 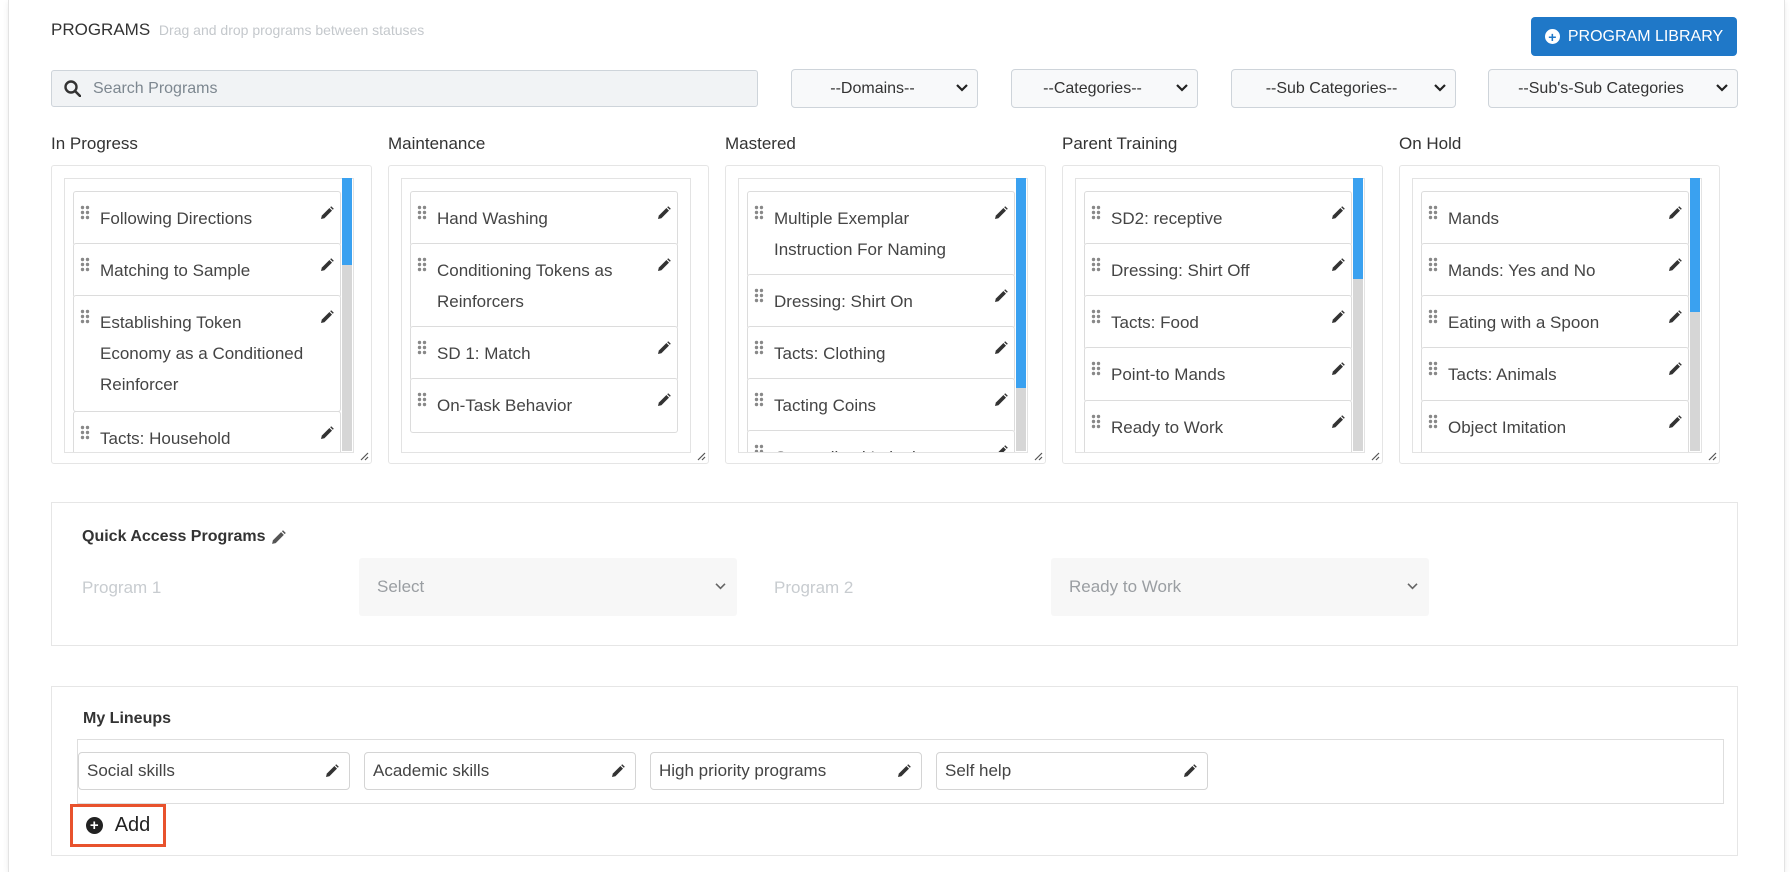 I want to click on program-card: Conditioning Tokens as Reinforcers, so click(x=544, y=286).